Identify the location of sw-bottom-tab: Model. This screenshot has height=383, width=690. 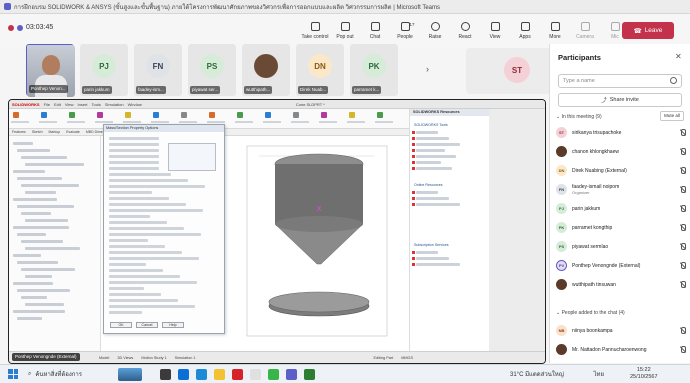
(104, 358).